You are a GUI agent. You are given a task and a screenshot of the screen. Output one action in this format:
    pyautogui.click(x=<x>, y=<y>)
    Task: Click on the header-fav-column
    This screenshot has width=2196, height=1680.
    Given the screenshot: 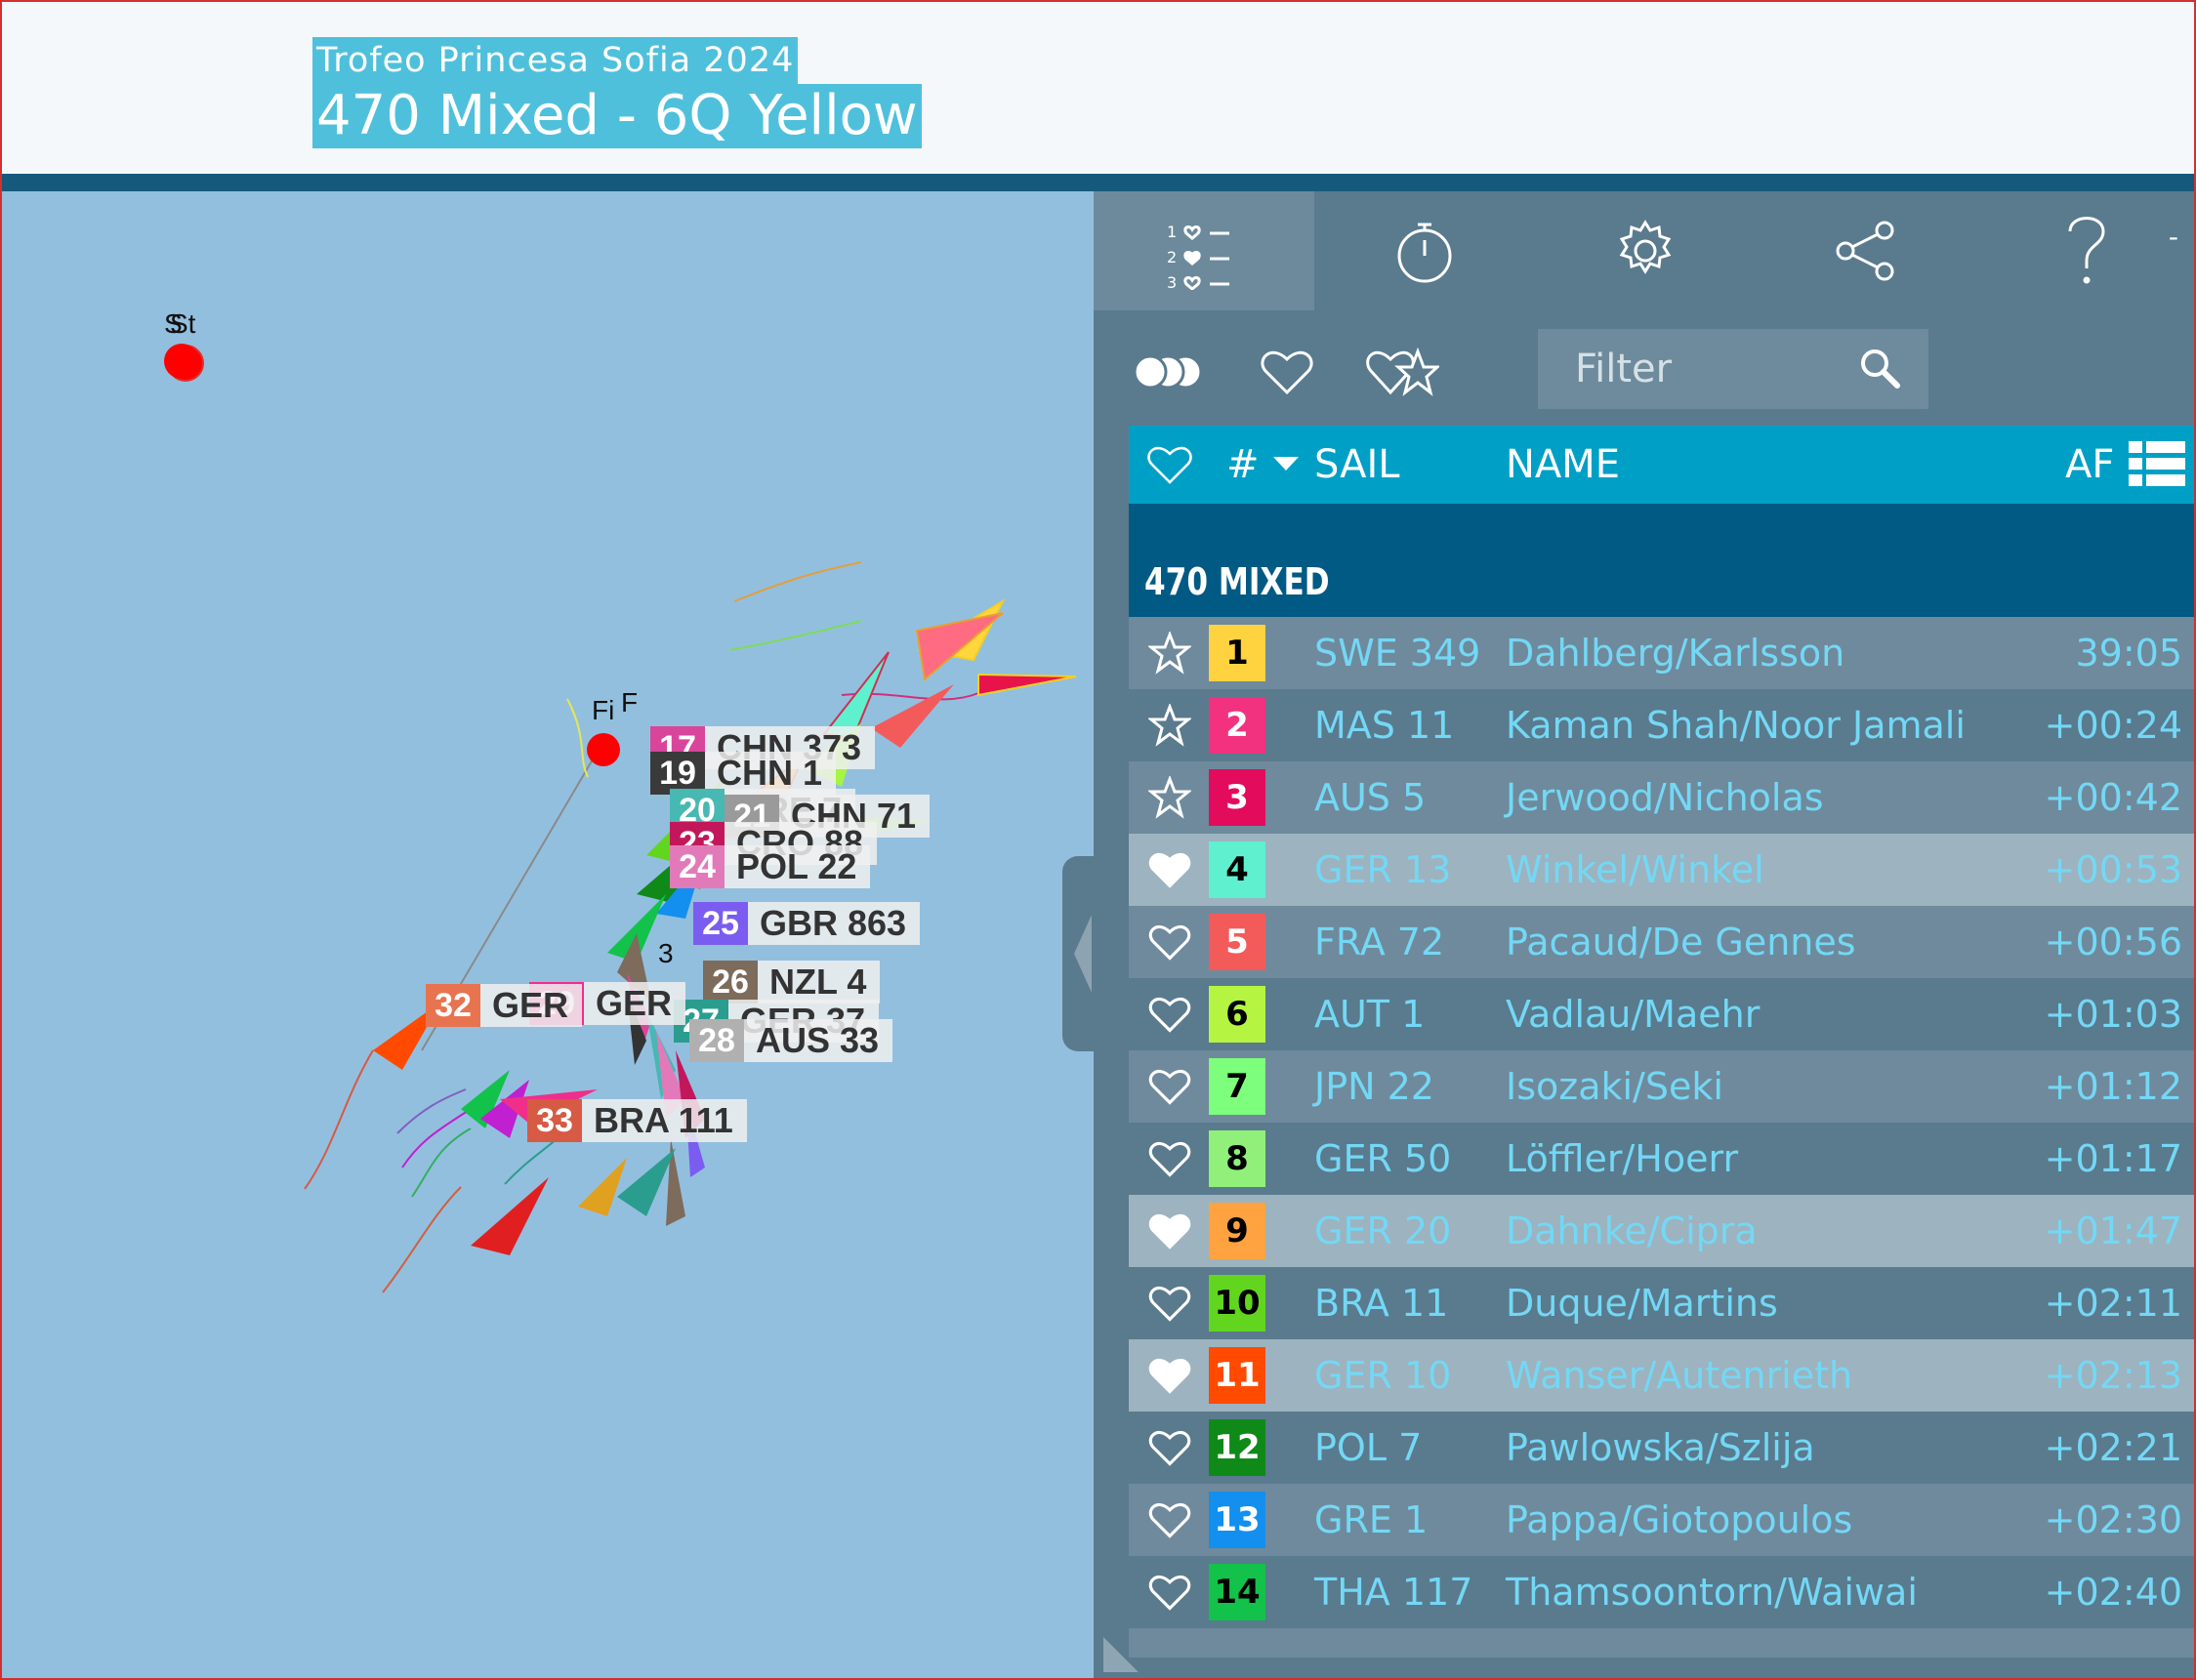 What is the action you would take?
    pyautogui.click(x=1169, y=465)
    